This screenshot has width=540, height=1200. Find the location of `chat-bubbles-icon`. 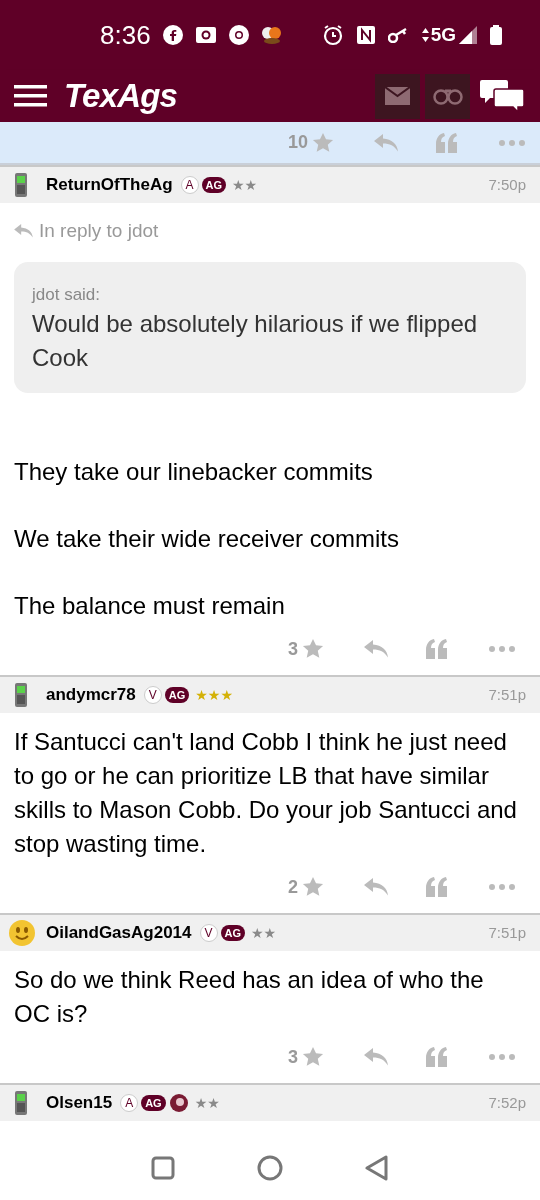

chat-bubbles-icon is located at coordinates (502, 96).